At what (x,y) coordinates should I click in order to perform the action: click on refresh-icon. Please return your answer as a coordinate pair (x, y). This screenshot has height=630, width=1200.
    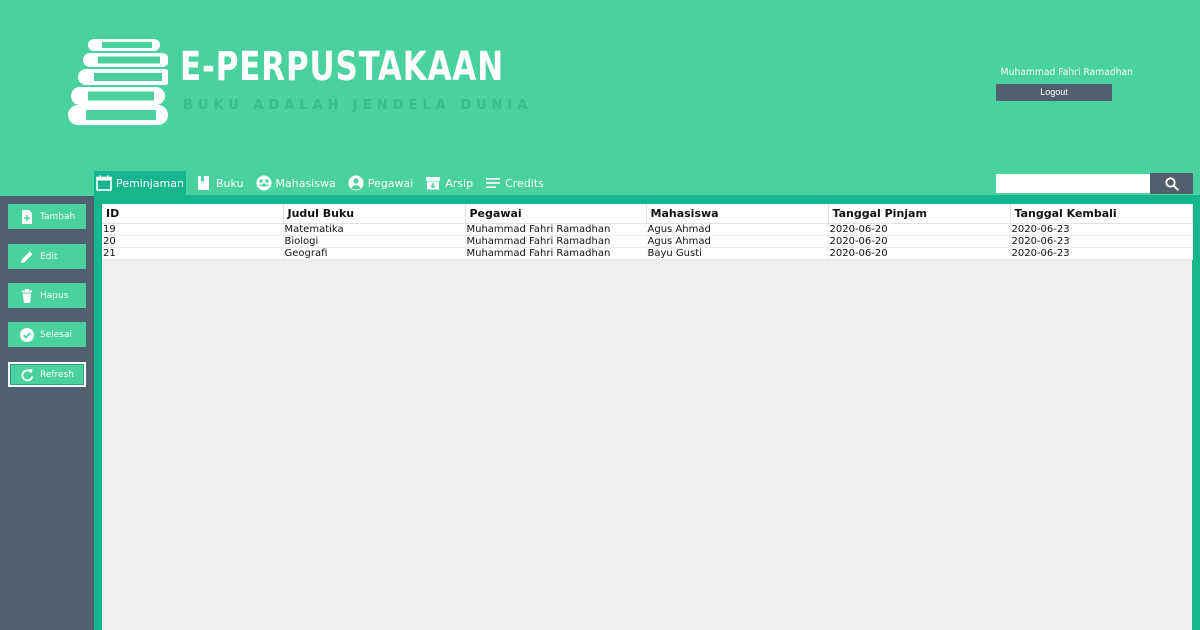
    Looking at the image, I should click on (27, 374).